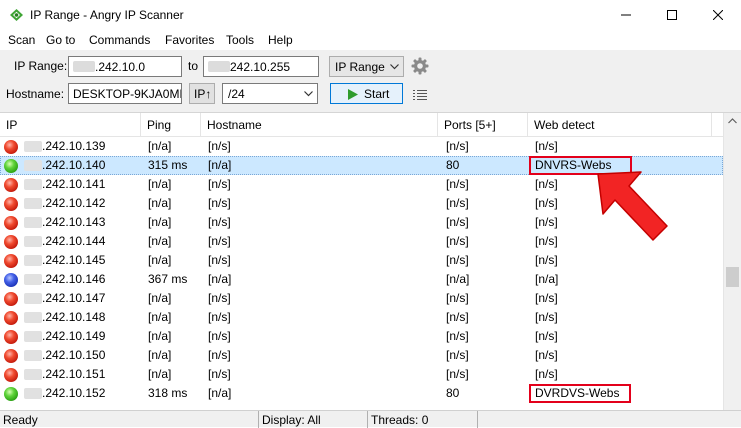 This screenshot has width=741, height=428. Describe the element at coordinates (361, 336) in the screenshot. I see `table-row: .242.10.149 [n/a] [n/s] [n/s] [n/s]` at that location.